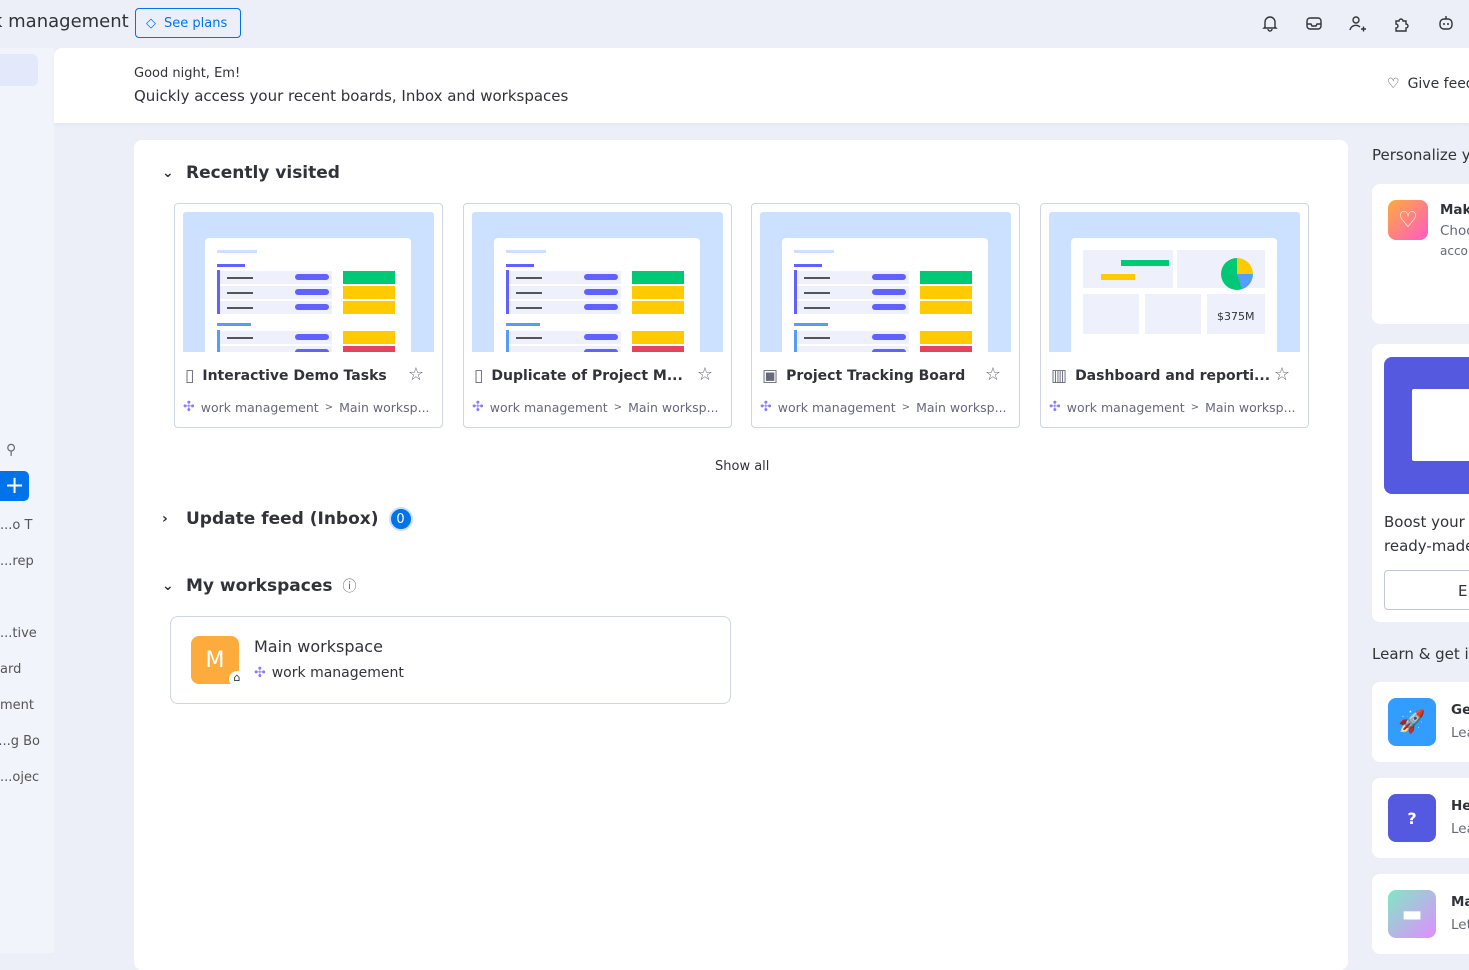 The width and height of the screenshot is (1469, 970). I want to click on give-feedback-button: ♡ Give feedback, so click(1428, 84).